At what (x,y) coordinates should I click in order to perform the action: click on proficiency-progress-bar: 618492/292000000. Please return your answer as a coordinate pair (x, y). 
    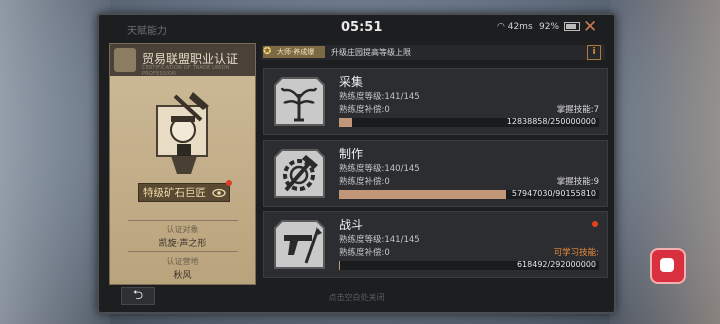
    Looking at the image, I should click on (469, 265).